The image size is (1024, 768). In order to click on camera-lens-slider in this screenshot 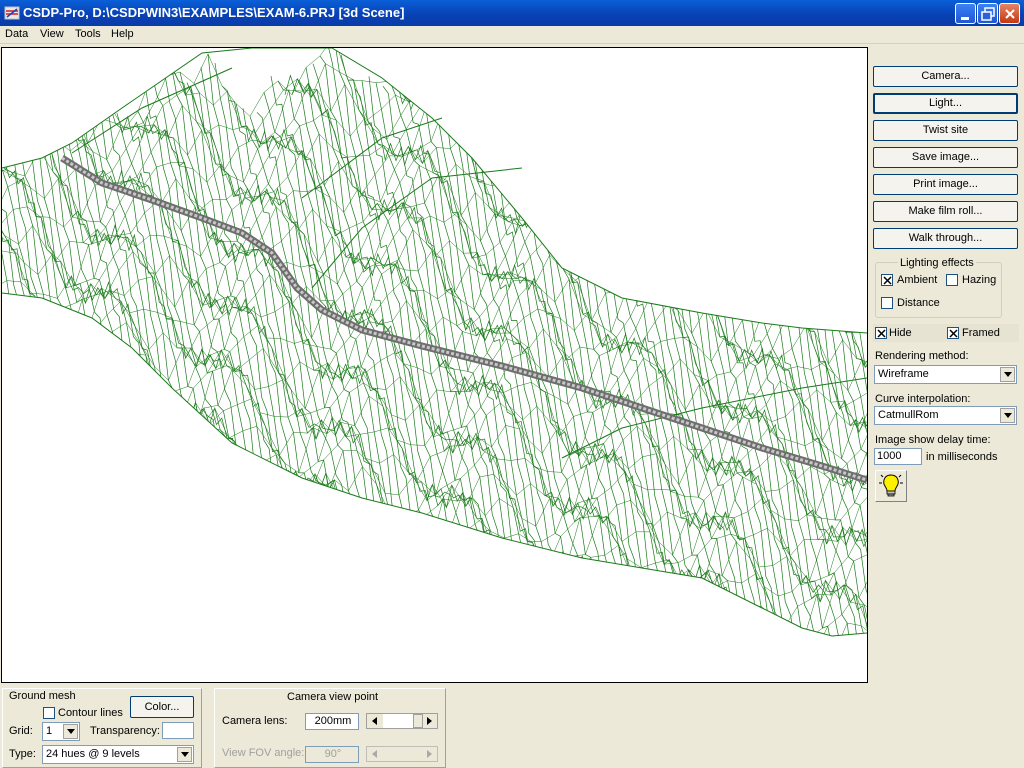, I will do `click(402, 721)`.